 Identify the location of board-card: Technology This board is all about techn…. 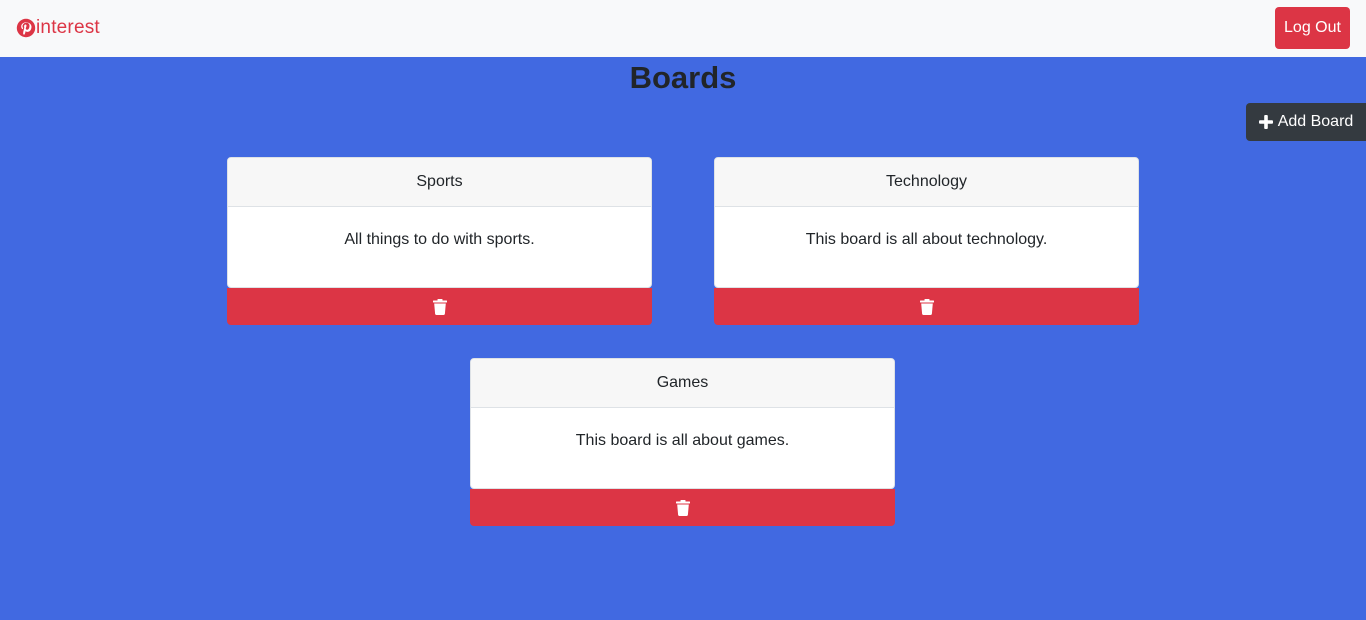
(926, 241).